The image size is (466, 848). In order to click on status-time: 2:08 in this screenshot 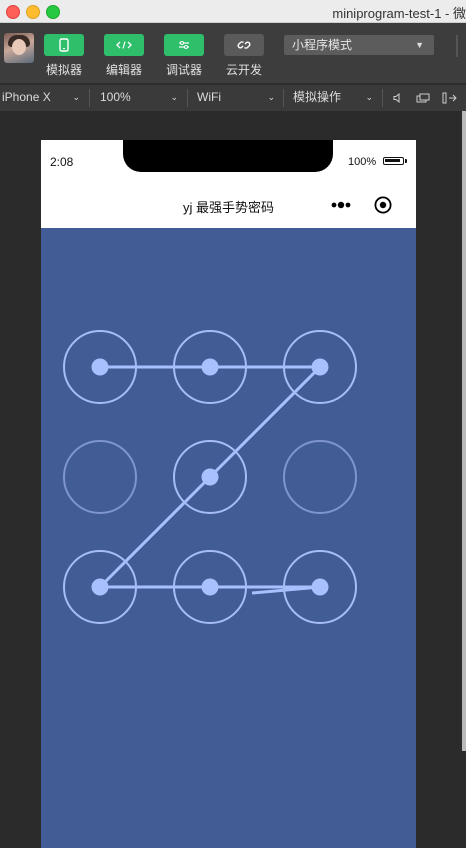, I will do `click(62, 162)`.